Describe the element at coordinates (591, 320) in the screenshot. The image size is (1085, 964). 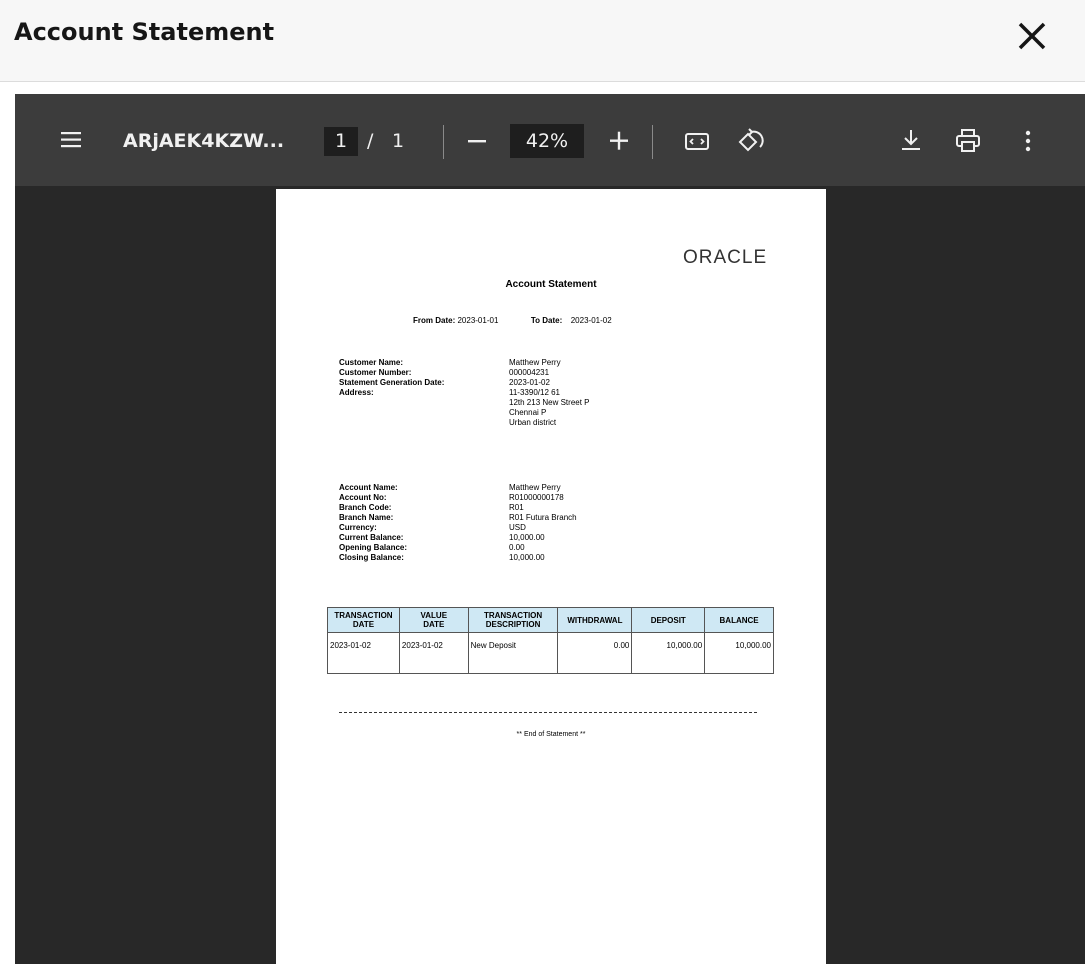
I see `to-date-value: 2023-01-02` at that location.